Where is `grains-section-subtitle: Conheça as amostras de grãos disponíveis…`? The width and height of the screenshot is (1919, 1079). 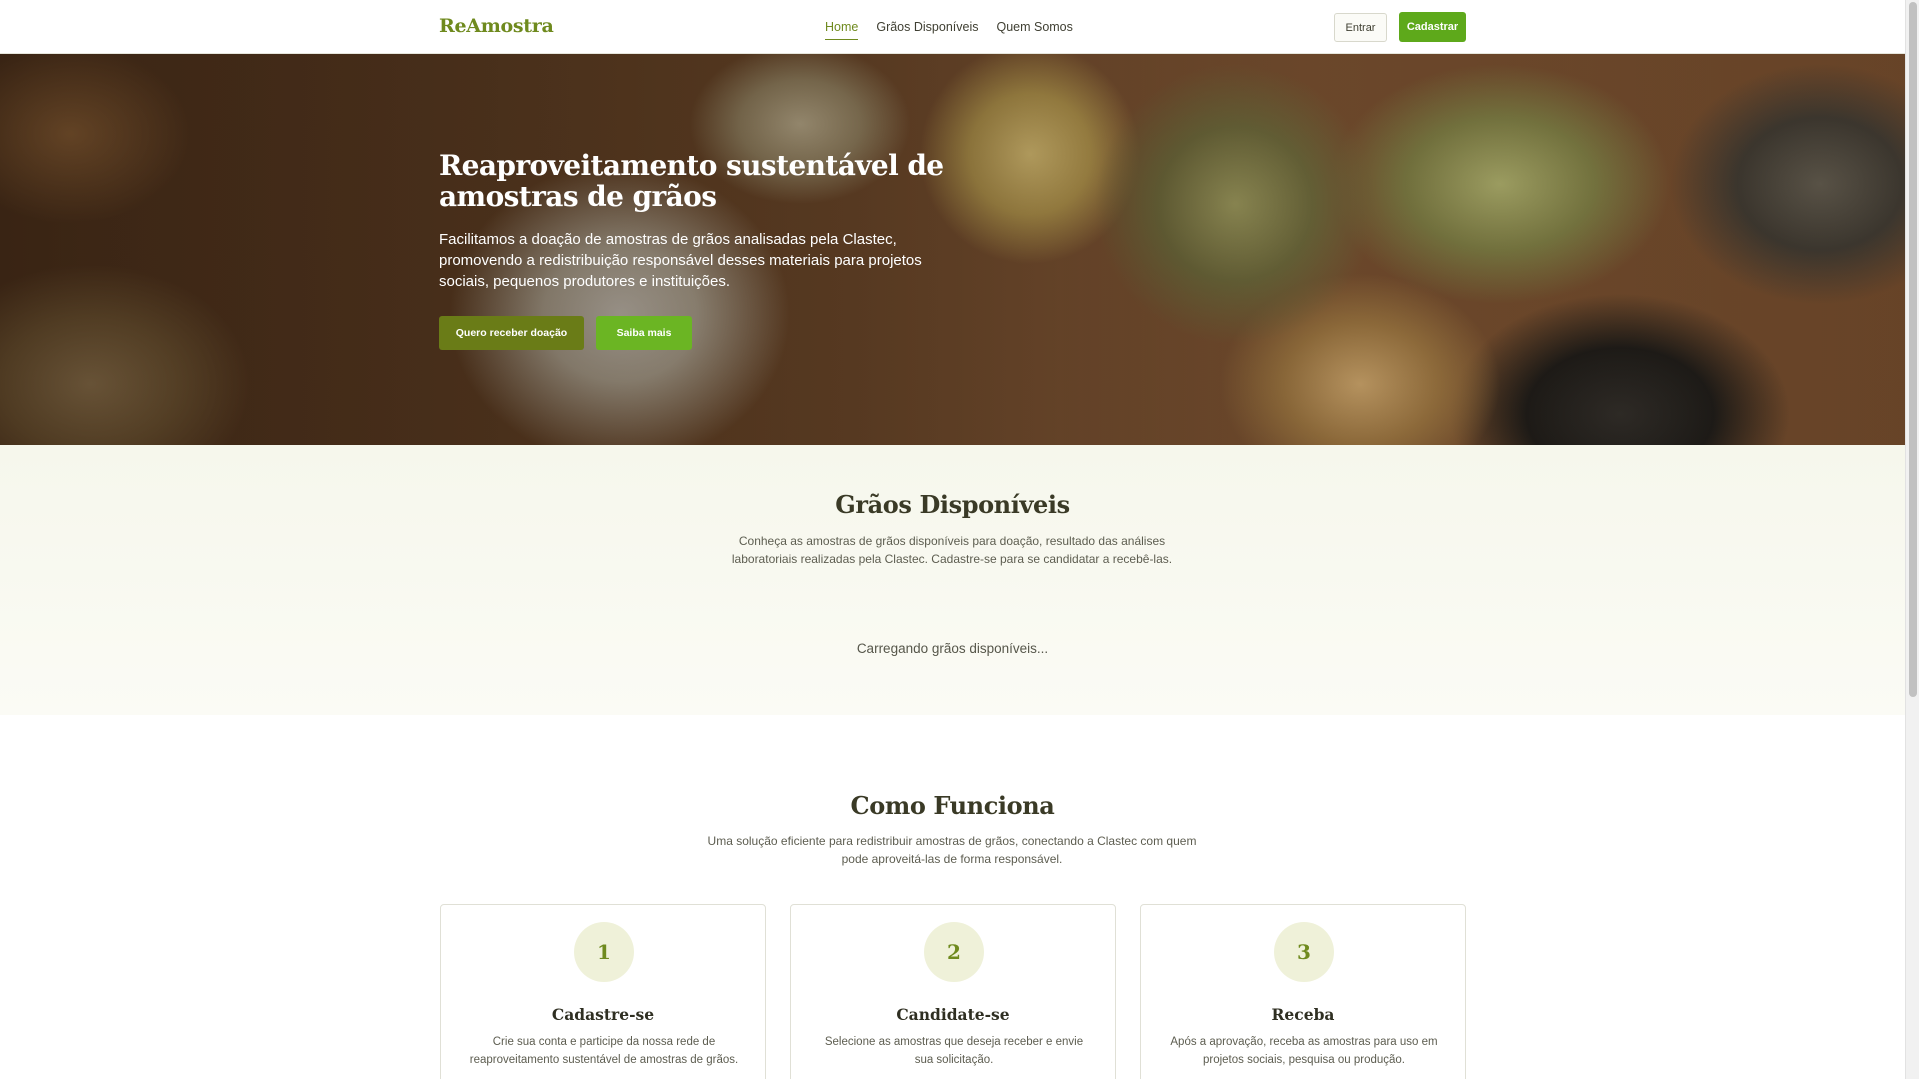
grains-section-subtitle: Conheça as amostras de grãos disponíveis… is located at coordinates (952, 550).